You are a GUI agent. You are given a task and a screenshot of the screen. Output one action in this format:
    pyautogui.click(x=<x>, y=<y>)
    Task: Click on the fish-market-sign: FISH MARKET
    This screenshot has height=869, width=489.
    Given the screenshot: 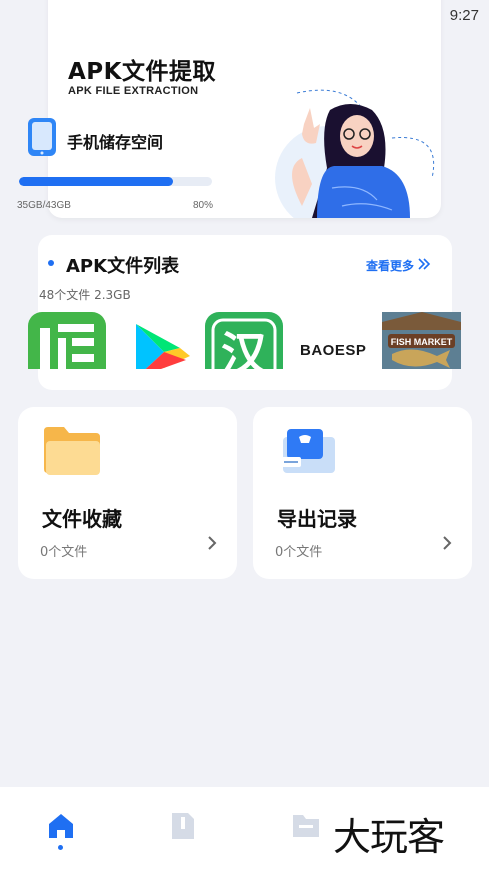 What is the action you would take?
    pyautogui.click(x=422, y=342)
    